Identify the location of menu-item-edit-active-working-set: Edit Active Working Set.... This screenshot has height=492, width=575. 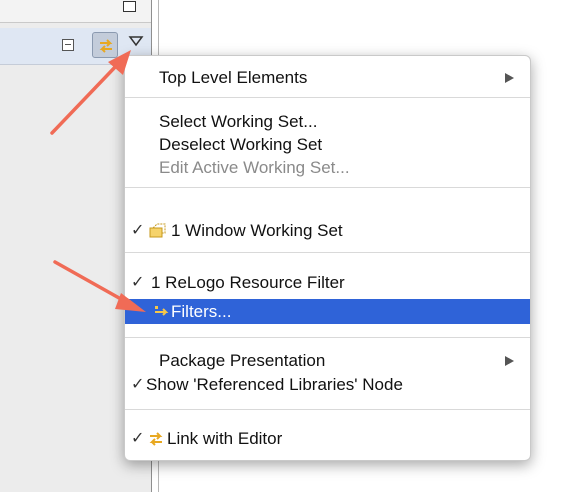
(327, 167).